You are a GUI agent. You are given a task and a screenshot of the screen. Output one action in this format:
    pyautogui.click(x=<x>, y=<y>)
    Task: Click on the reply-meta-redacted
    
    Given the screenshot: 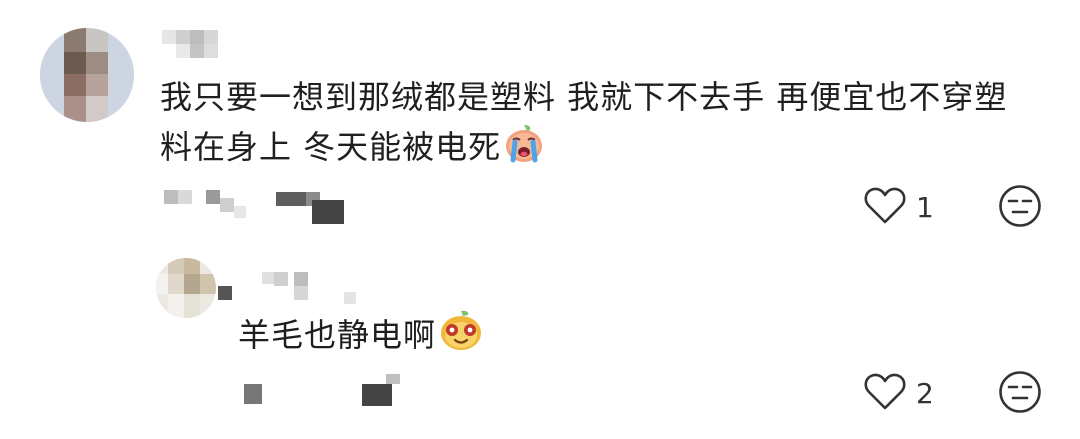 What is the action you would take?
    pyautogui.click(x=324, y=391)
    